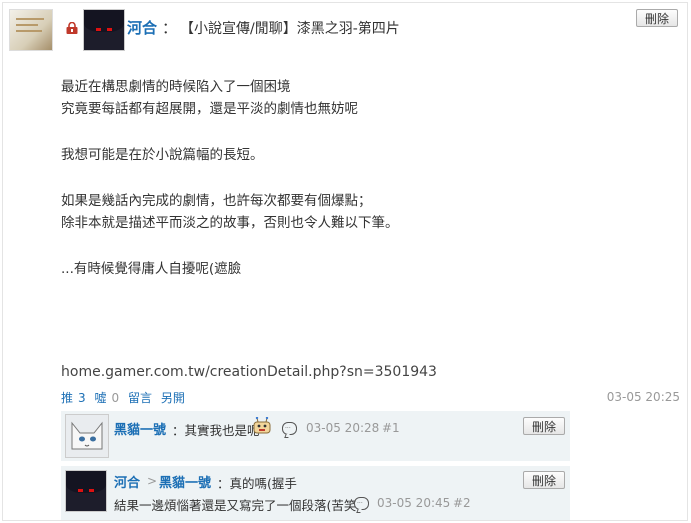  Describe the element at coordinates (216, 430) in the screenshot. I see `comment-text: ：其實我也是呢` at that location.